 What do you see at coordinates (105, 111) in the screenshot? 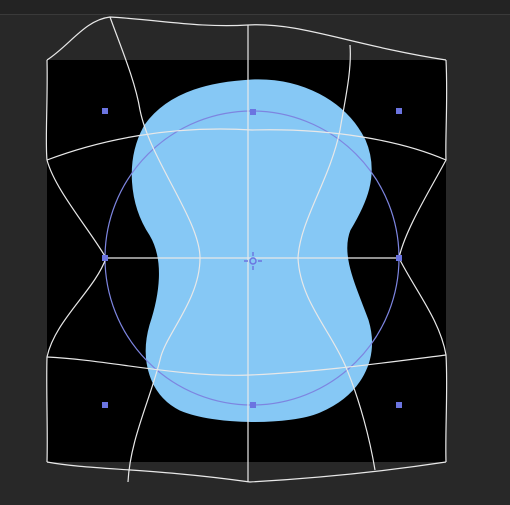
I see `warp-handle-top-left` at bounding box center [105, 111].